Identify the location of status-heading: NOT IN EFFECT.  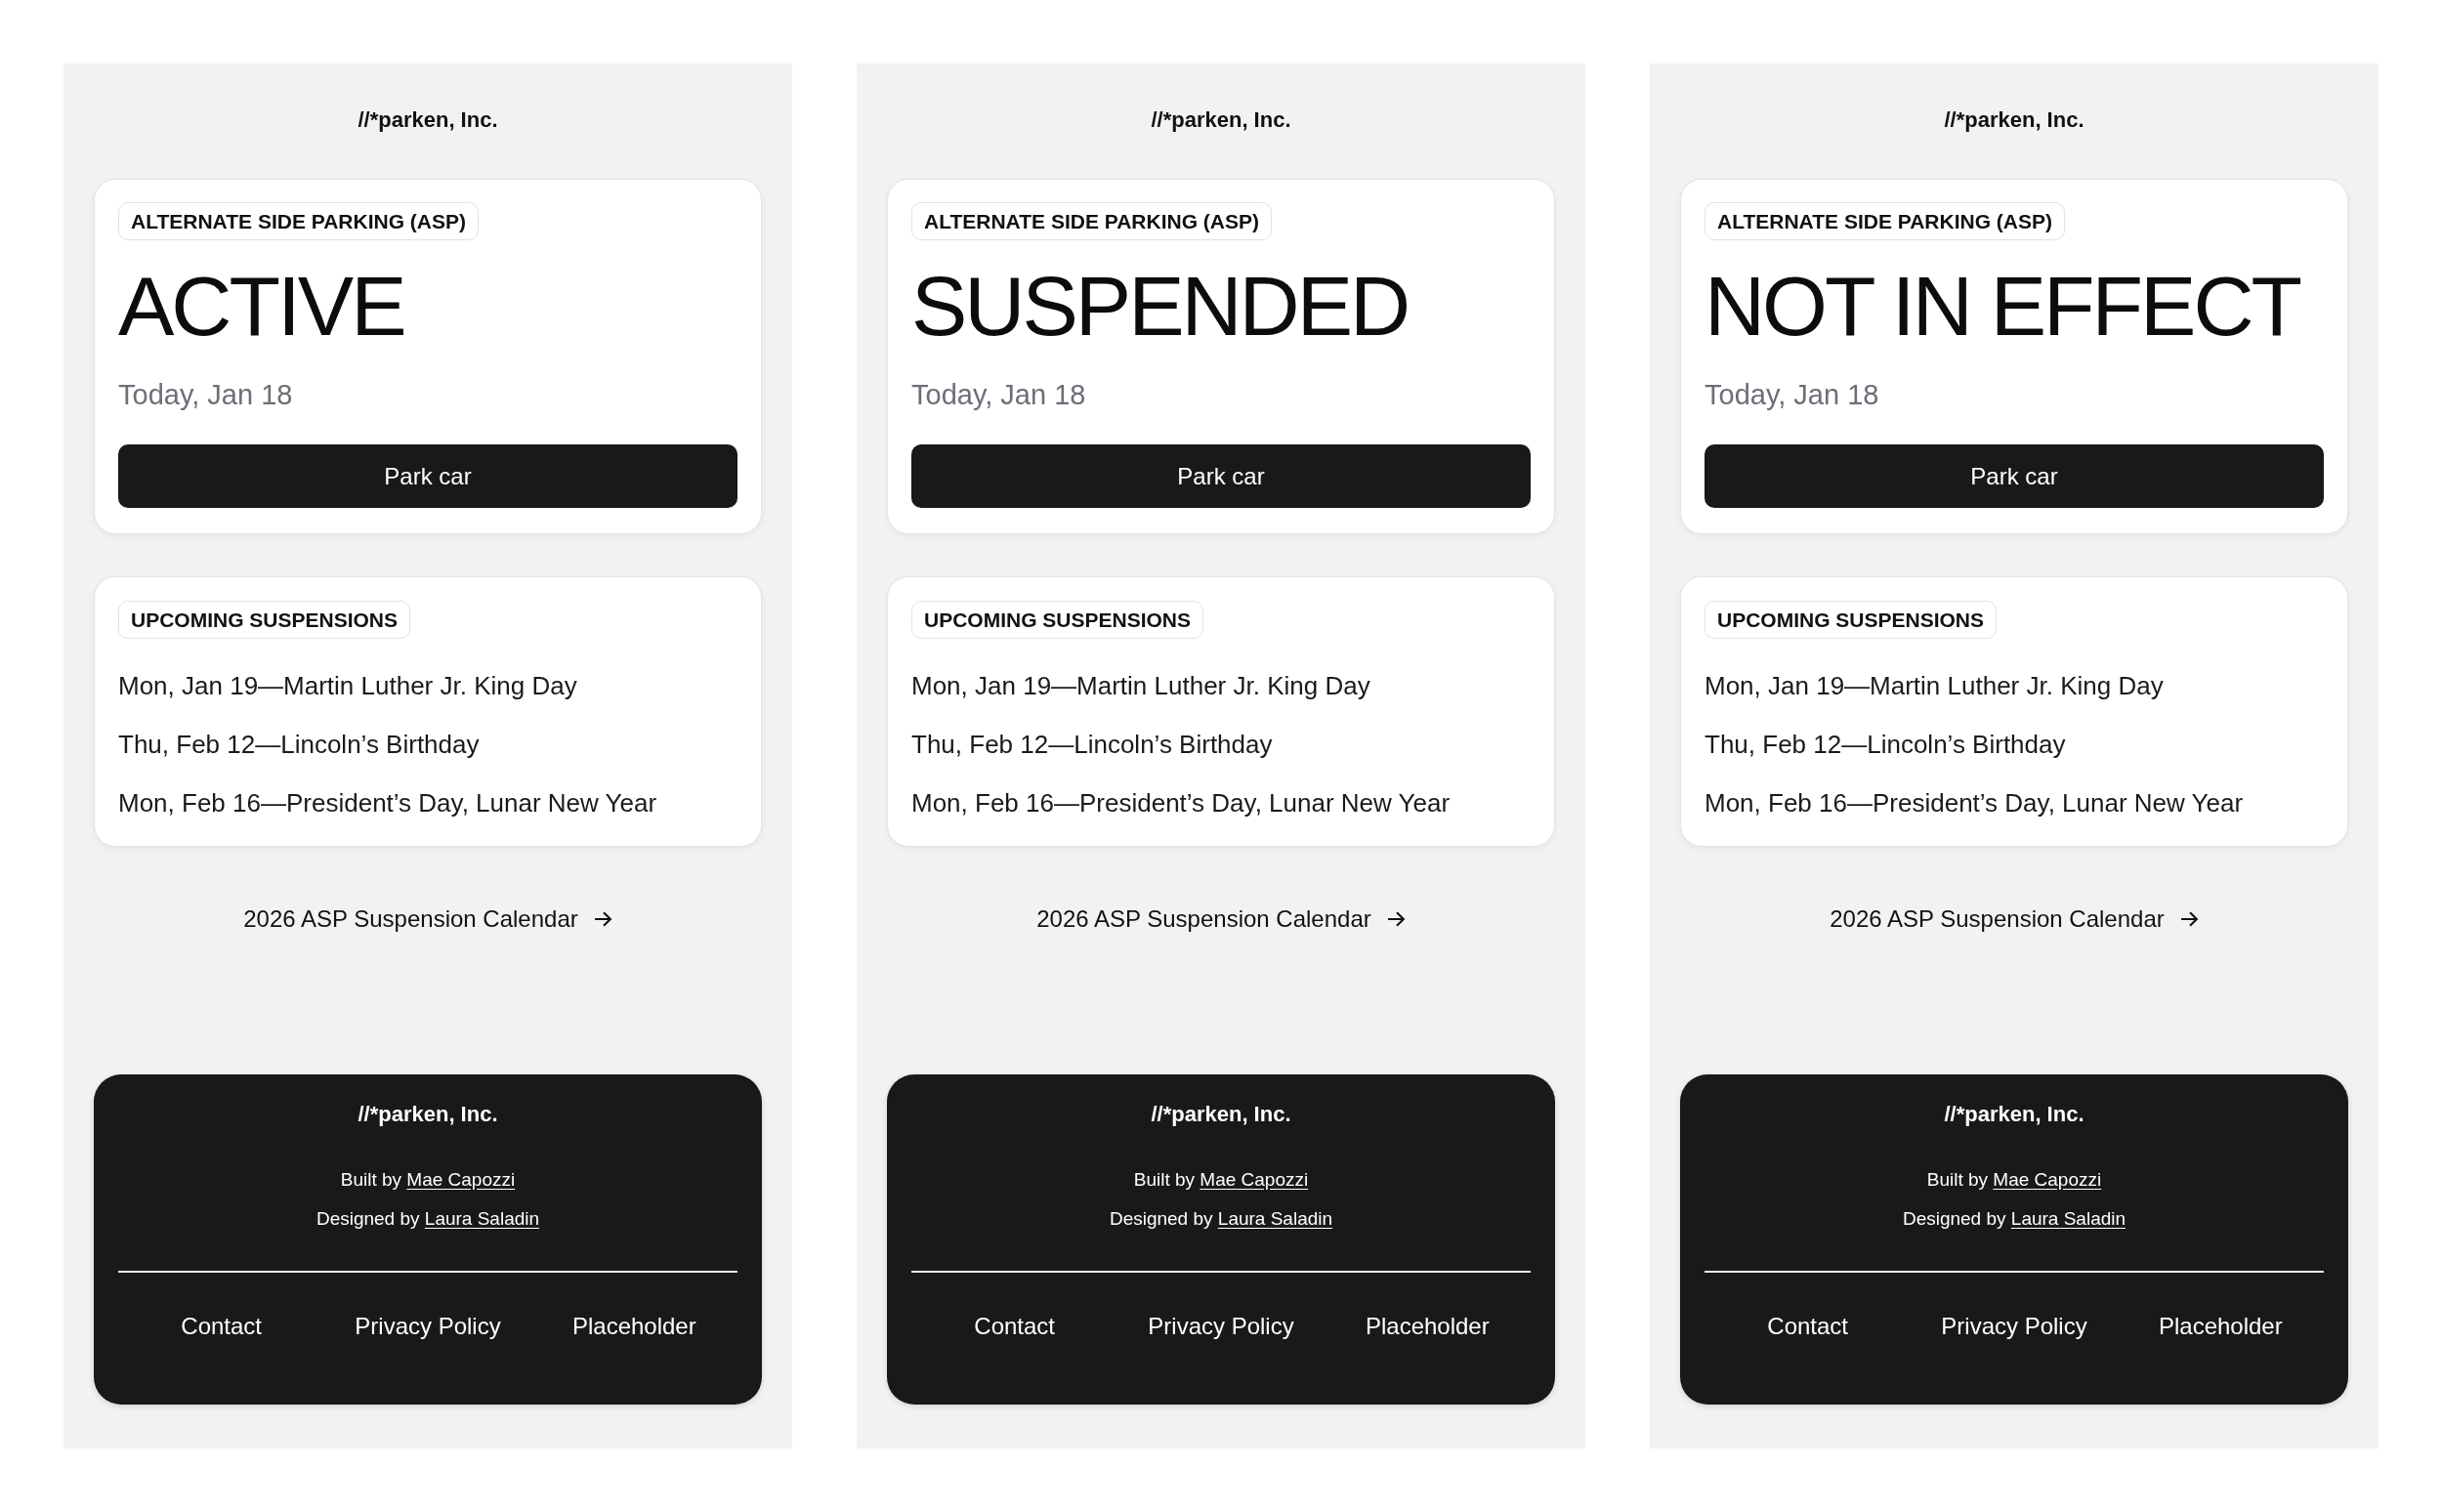
(2002, 306).